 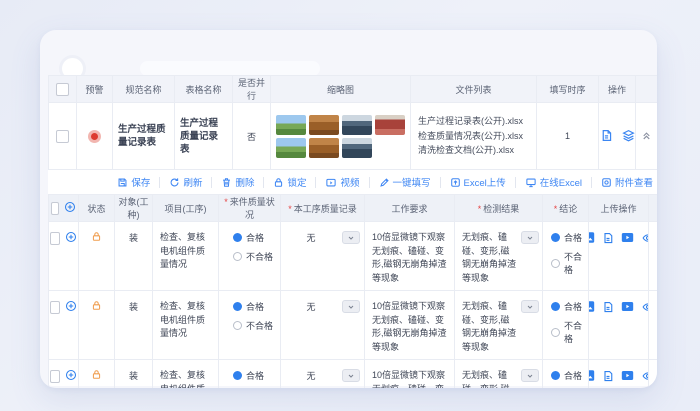 I want to click on action-toolbar: 保存 刷新 删除 锁定 一键填写 视频, so click(x=352, y=182).